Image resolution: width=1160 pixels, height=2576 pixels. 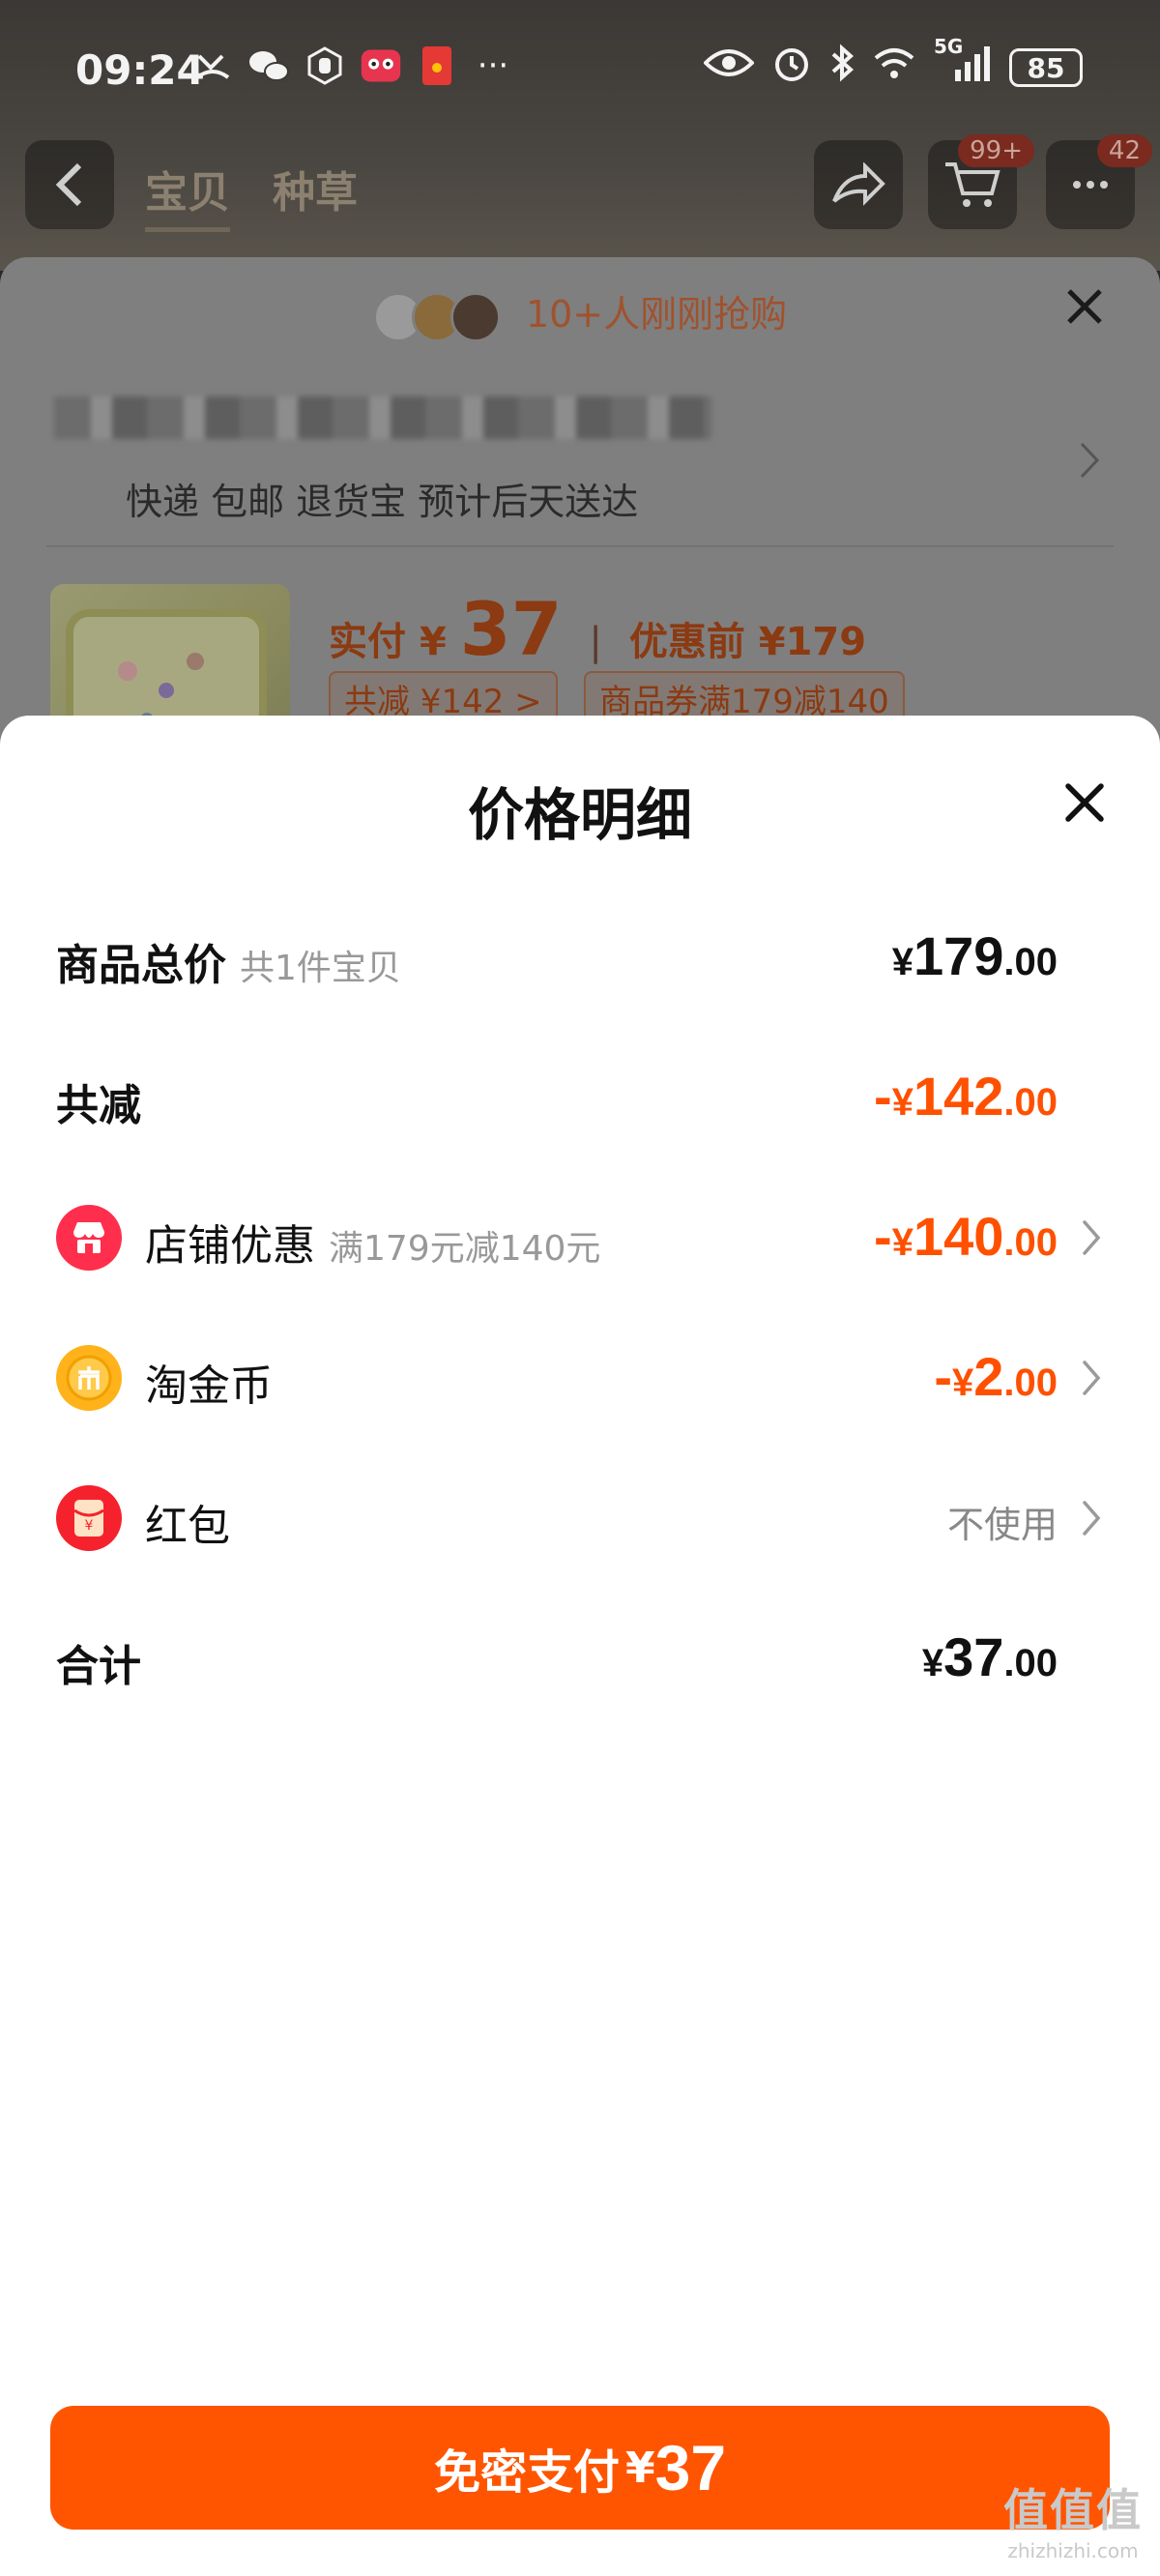 What do you see at coordinates (580, 1658) in the screenshot?
I see `price-row-total: 合计 ¥37.00` at bounding box center [580, 1658].